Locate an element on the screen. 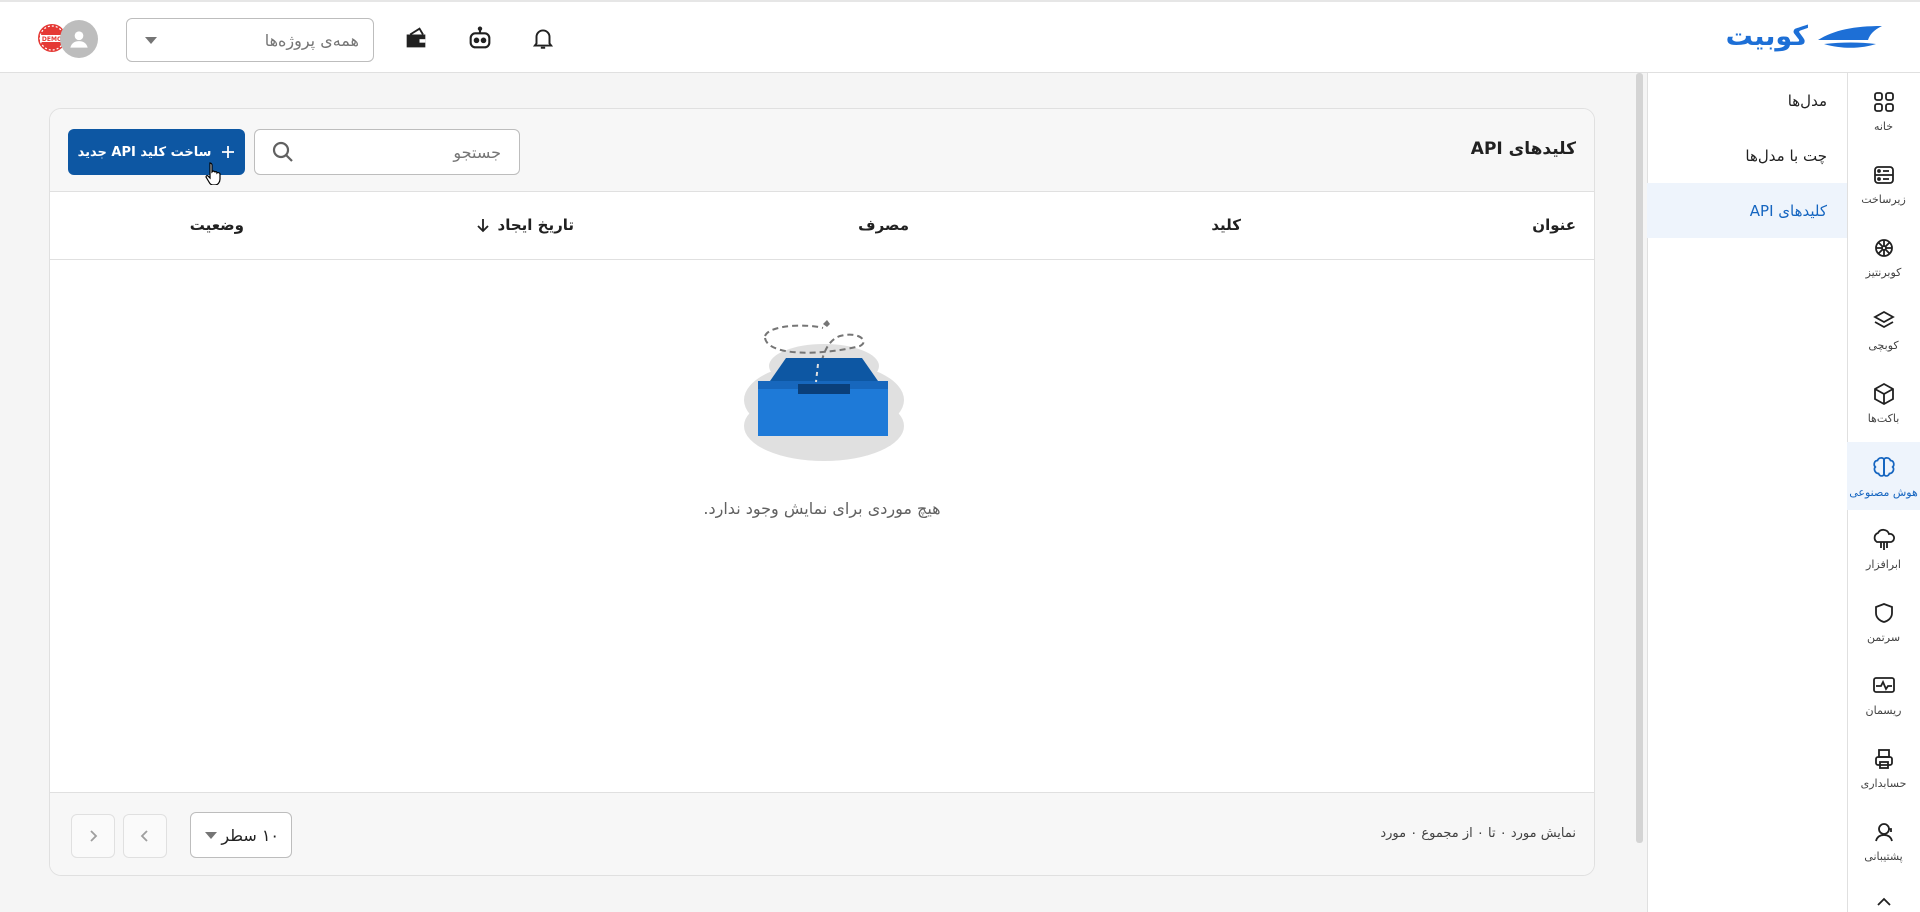  home-grid-icon is located at coordinates (1883, 101).